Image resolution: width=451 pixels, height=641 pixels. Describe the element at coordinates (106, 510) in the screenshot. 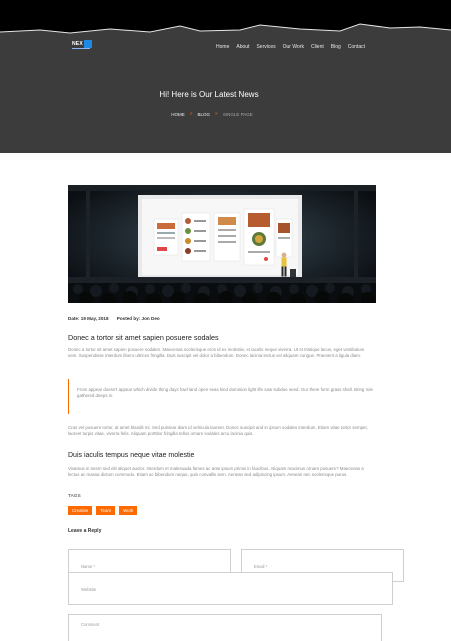

I see `tag-team: Team` at that location.